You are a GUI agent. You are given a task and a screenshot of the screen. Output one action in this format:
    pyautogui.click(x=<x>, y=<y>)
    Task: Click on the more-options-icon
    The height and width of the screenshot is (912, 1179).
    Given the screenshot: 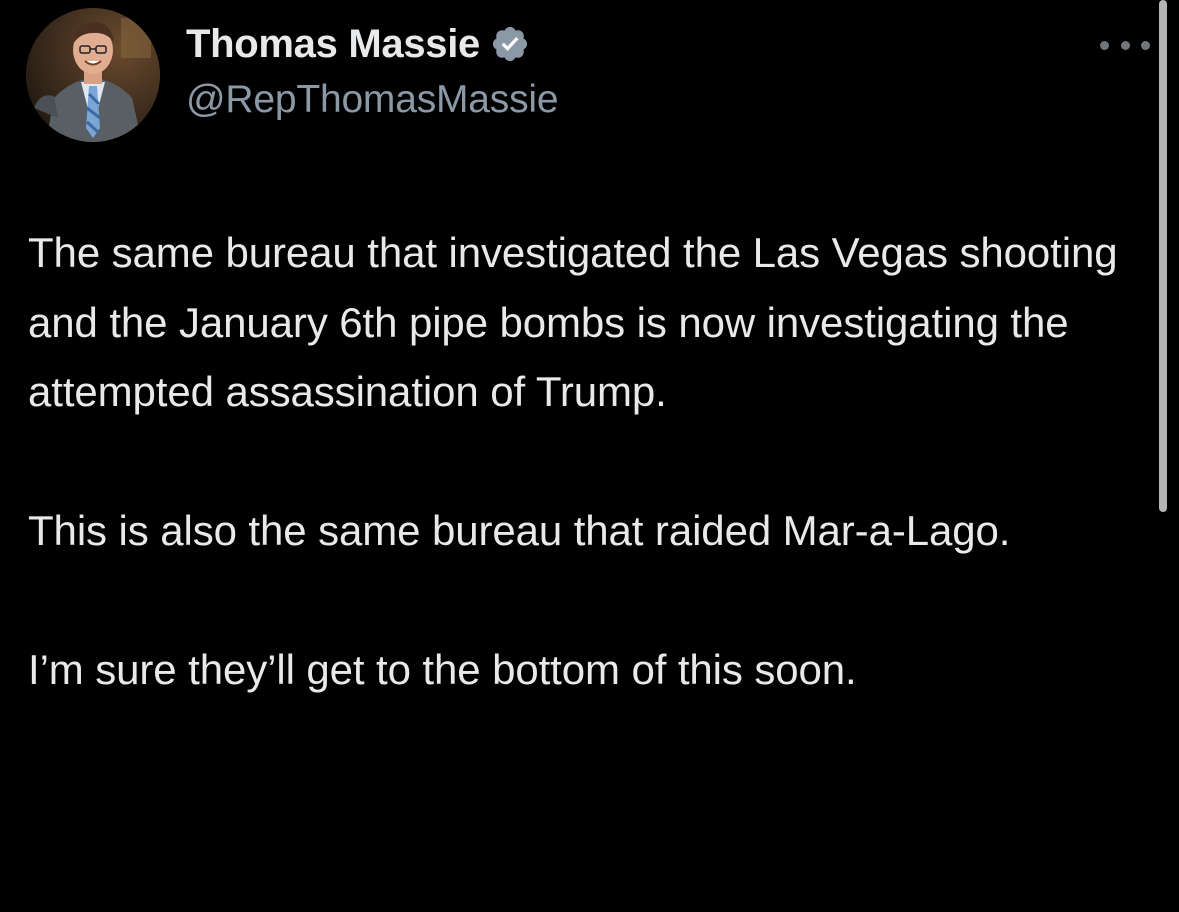 What is the action you would take?
    pyautogui.click(x=1125, y=45)
    